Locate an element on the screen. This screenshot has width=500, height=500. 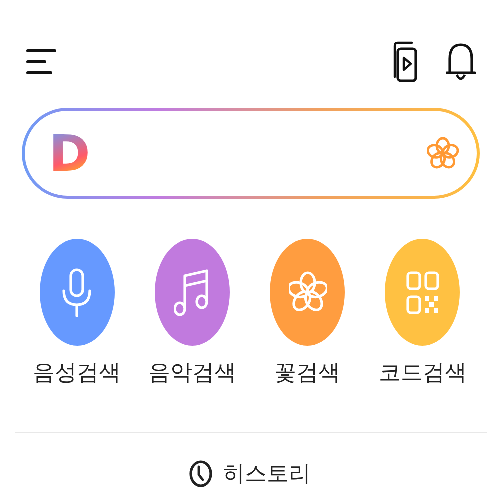
menu-icon is located at coordinates (41, 62).